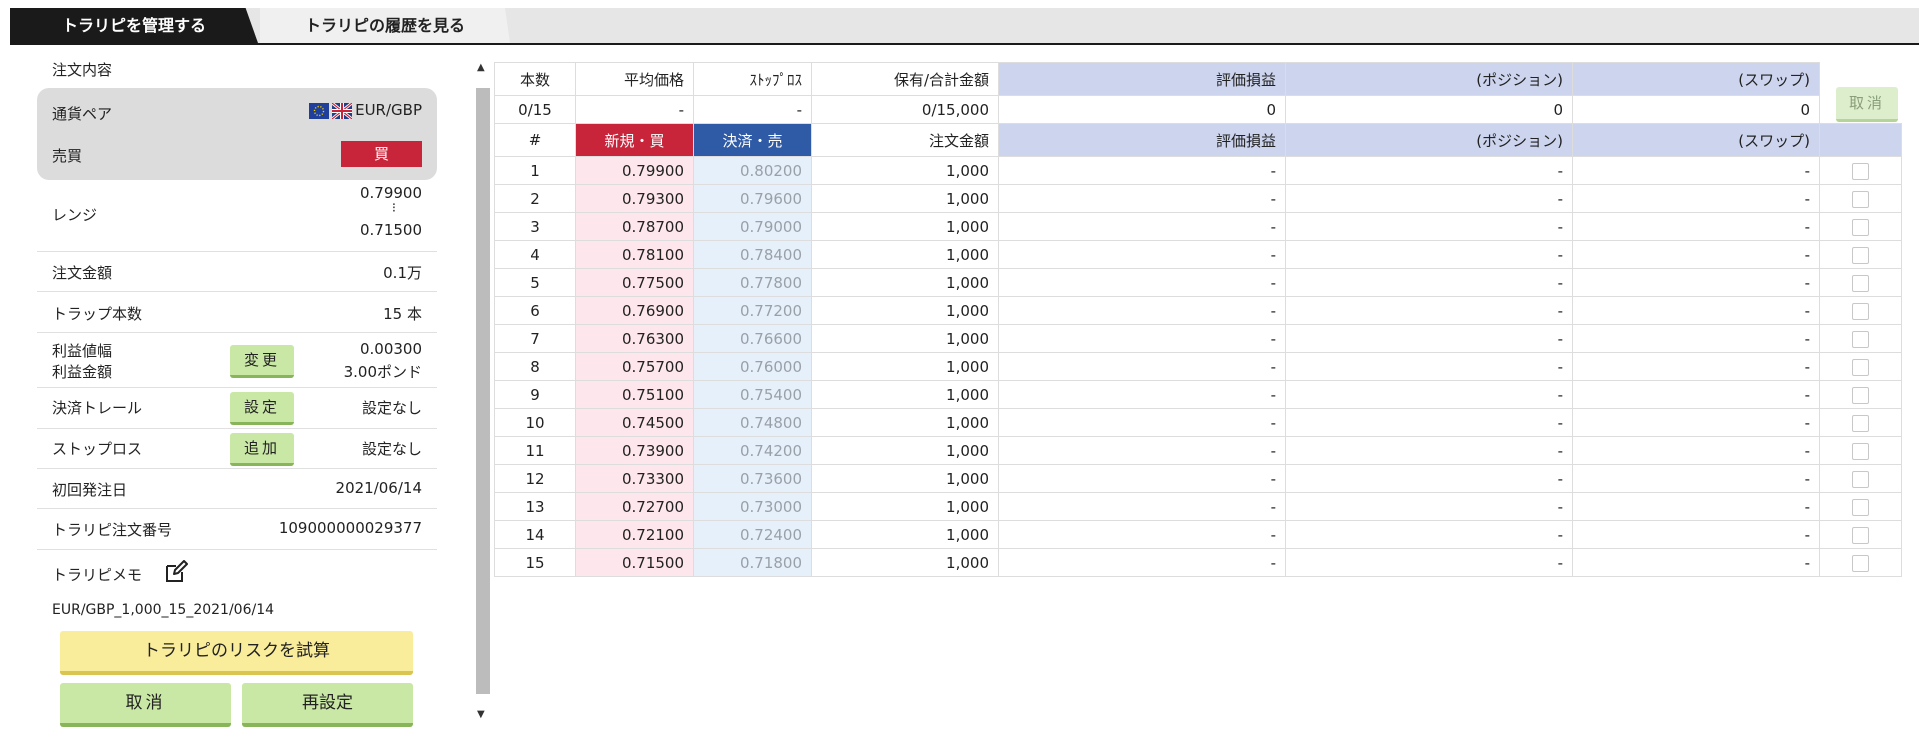  Describe the element at coordinates (752, 170) in the screenshot. I see `sell-price: 0.80200` at that location.